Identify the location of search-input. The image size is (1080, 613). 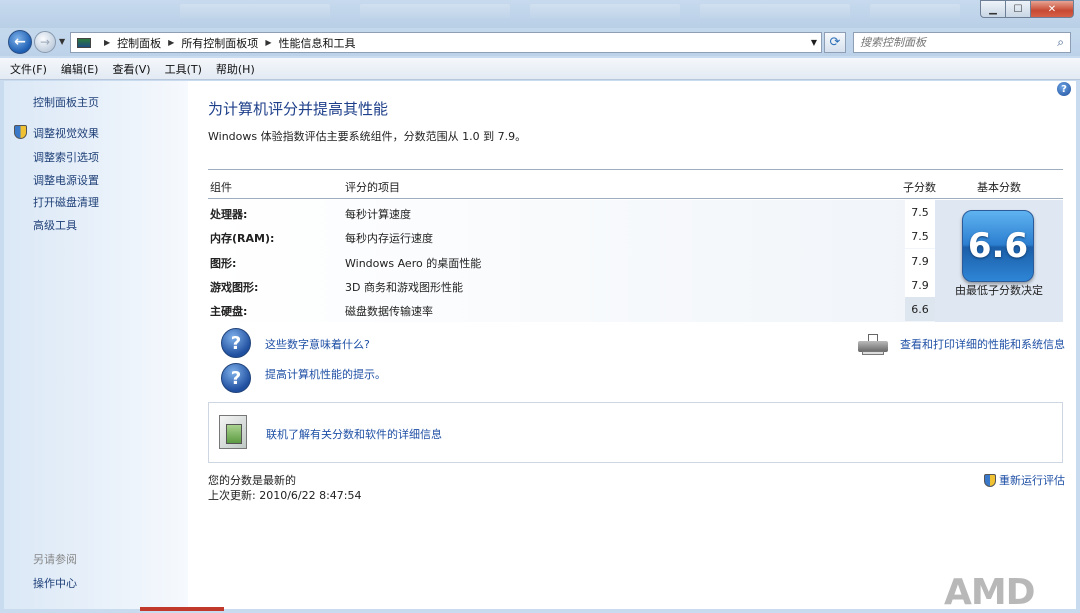
(949, 42).